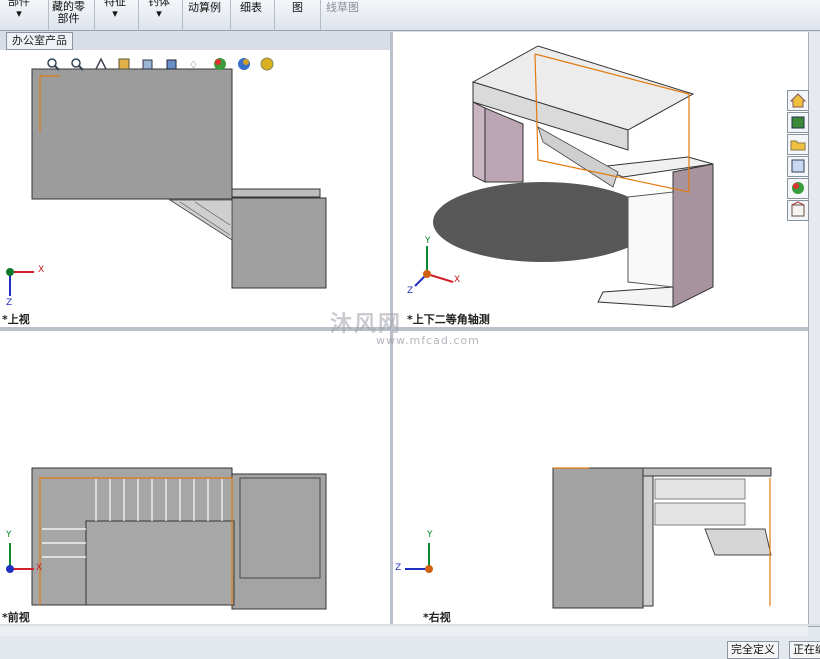 The image size is (820, 659). What do you see at coordinates (9, 535) in the screenshot?
I see `y-axis-label-front: Y` at bounding box center [9, 535].